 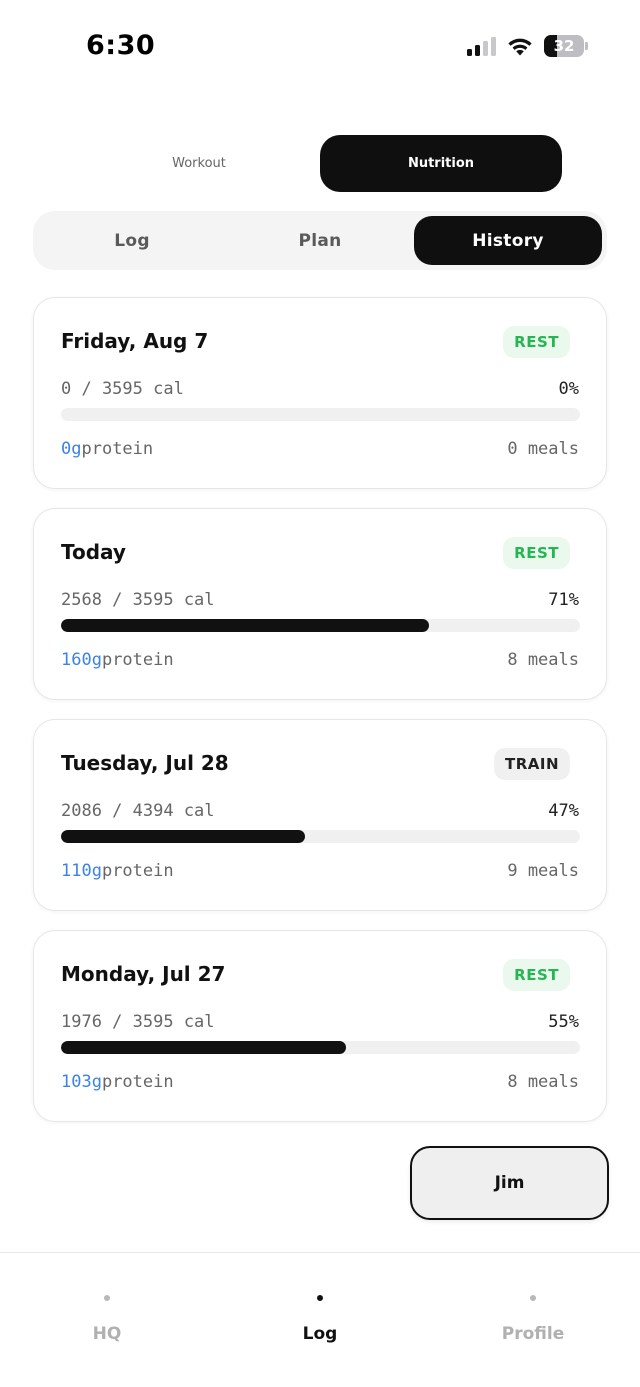 What do you see at coordinates (138, 811) in the screenshot?
I see `calories-text: 2086 / 4394 cal` at bounding box center [138, 811].